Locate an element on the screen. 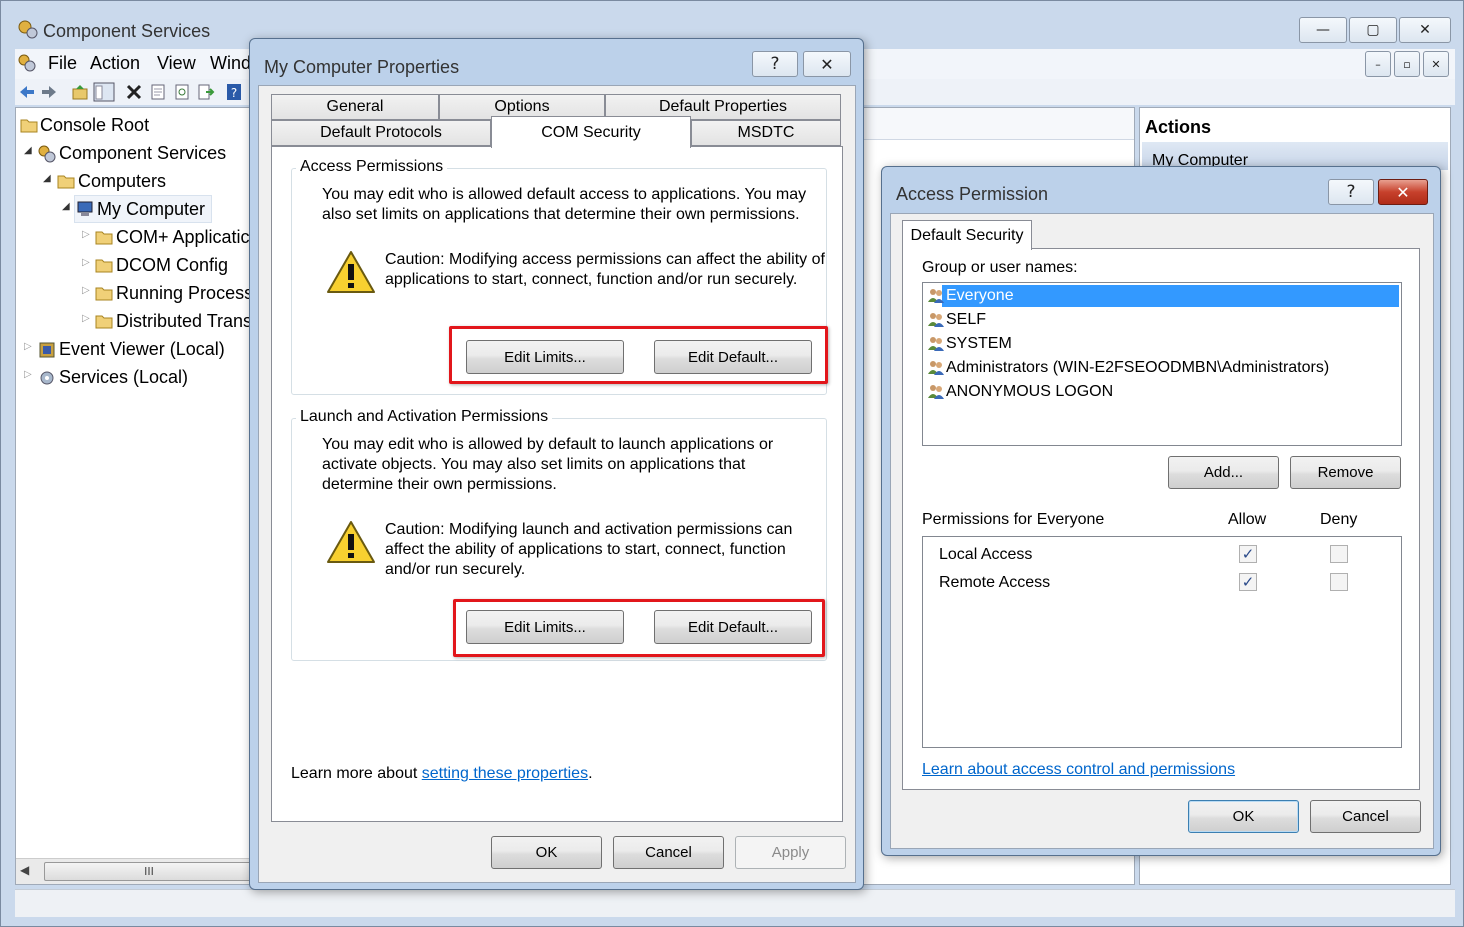 This screenshot has height=927, width=1464. scroll-thumb: III is located at coordinates (149, 871).